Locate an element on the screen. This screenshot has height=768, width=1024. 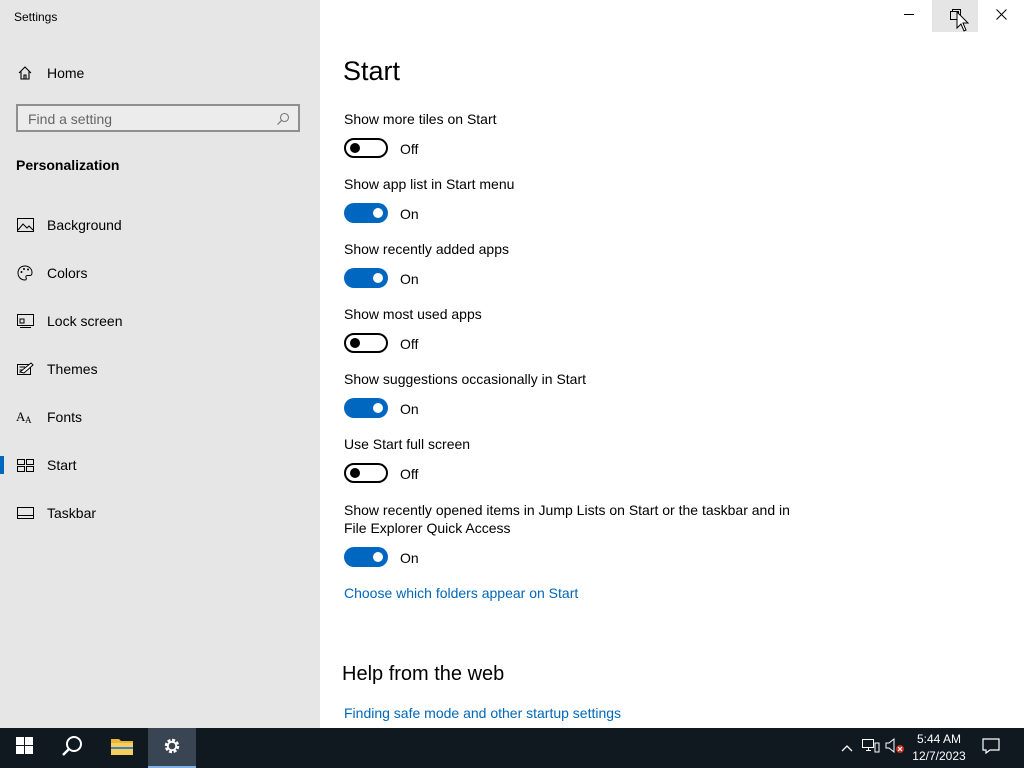
search-input is located at coordinates (148, 119).